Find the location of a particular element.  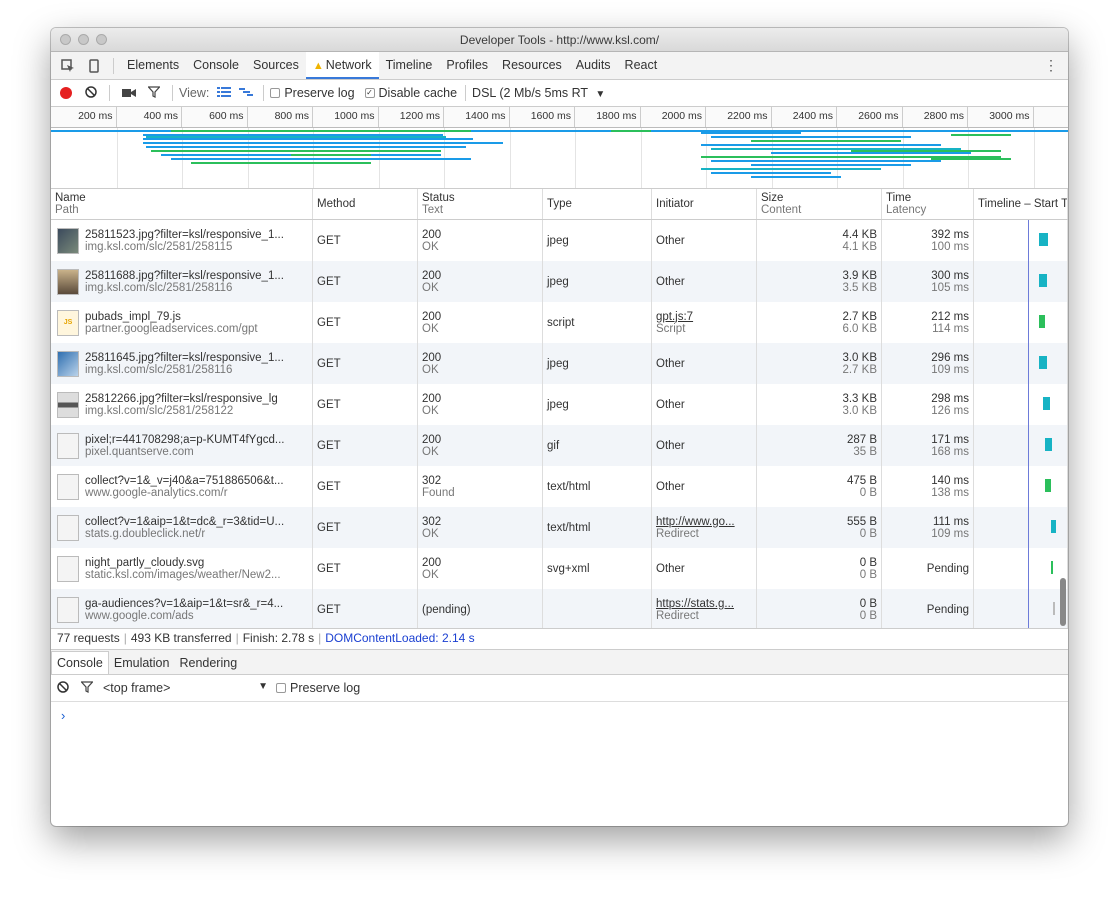

tab-console: Console is located at coordinates (216, 65).